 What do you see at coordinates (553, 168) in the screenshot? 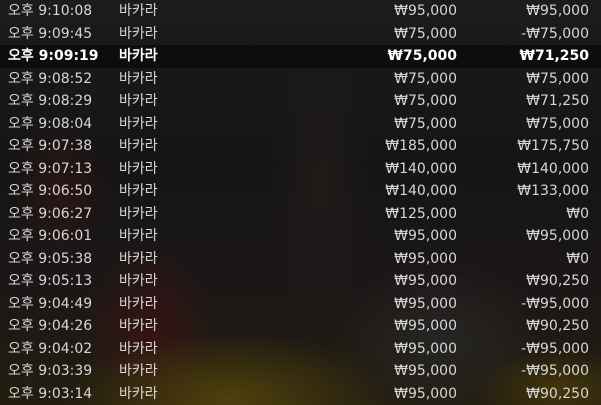
I see `result-amount-cell: ₩140,000` at bounding box center [553, 168].